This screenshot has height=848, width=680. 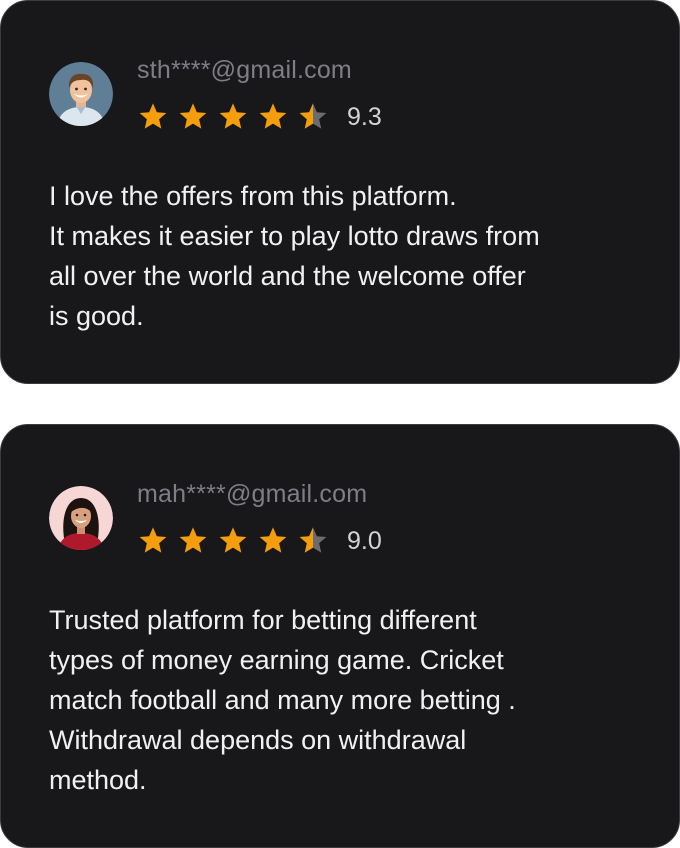 I want to click on review-line: match football and many more betting ., so click(x=282, y=700).